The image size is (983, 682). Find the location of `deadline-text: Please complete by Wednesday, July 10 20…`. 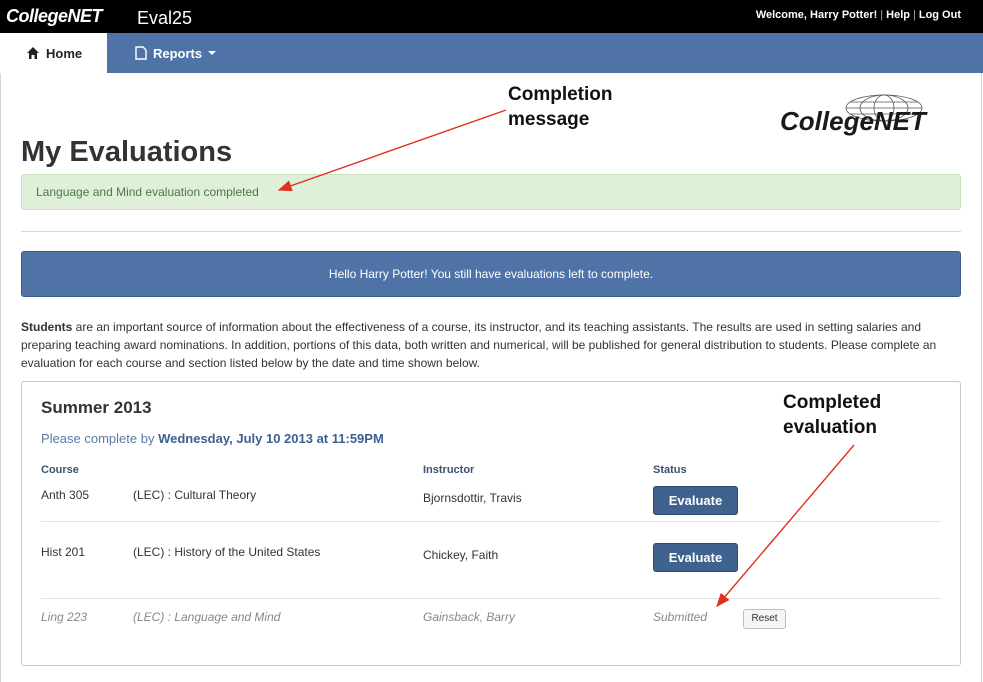

deadline-text: Please complete by Wednesday, July 10 20… is located at coordinates (212, 438).